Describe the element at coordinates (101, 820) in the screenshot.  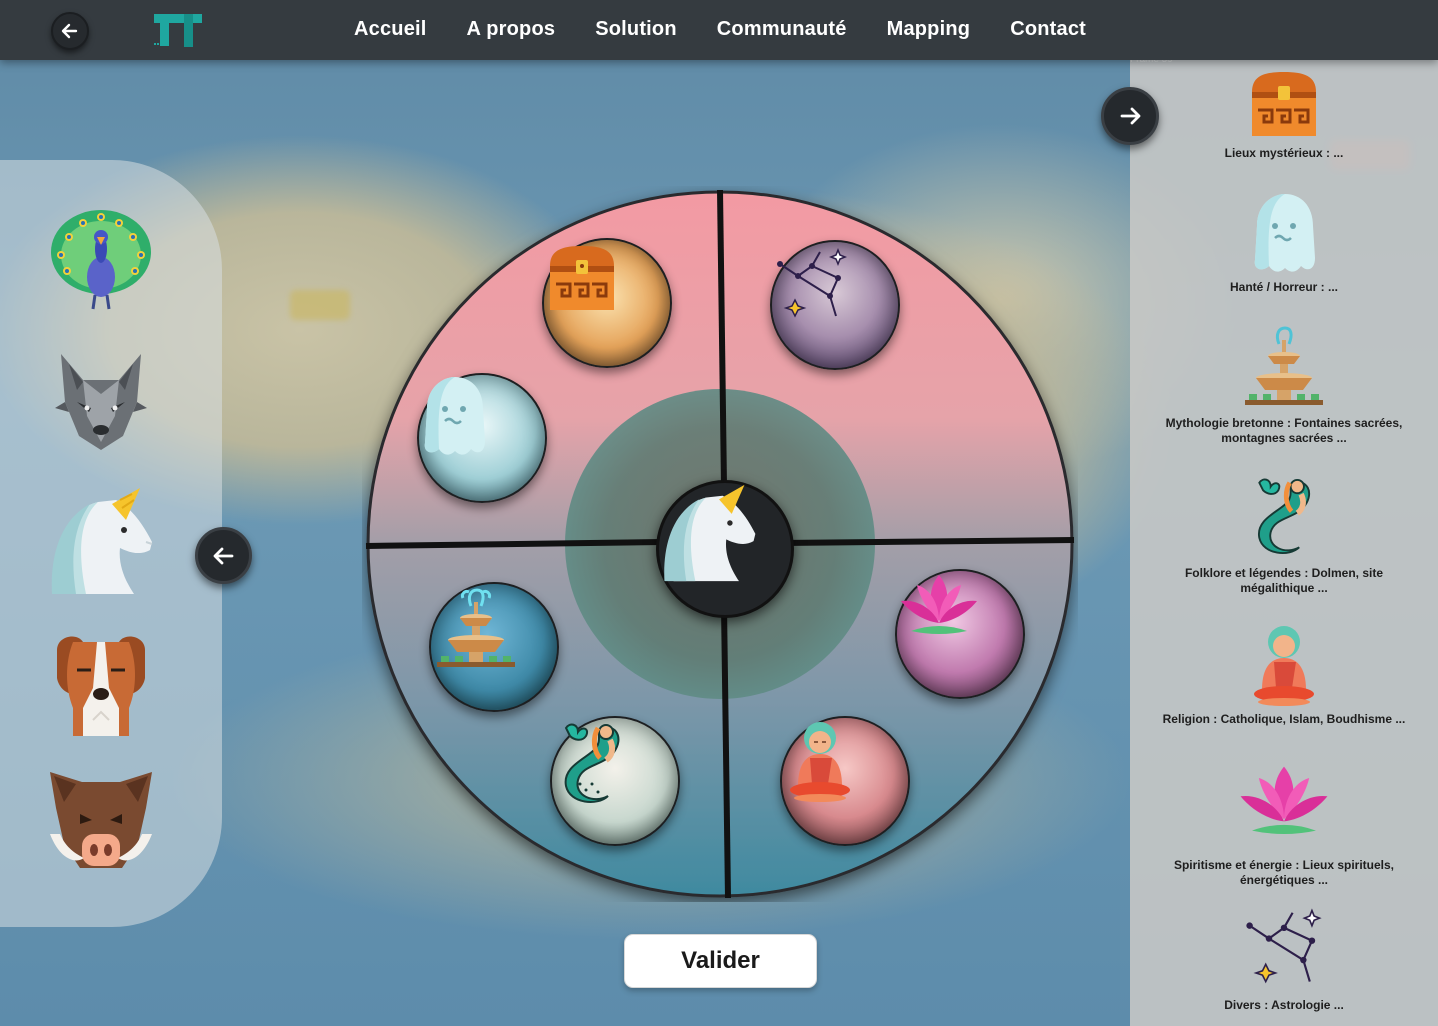
I see `boar-icon` at that location.